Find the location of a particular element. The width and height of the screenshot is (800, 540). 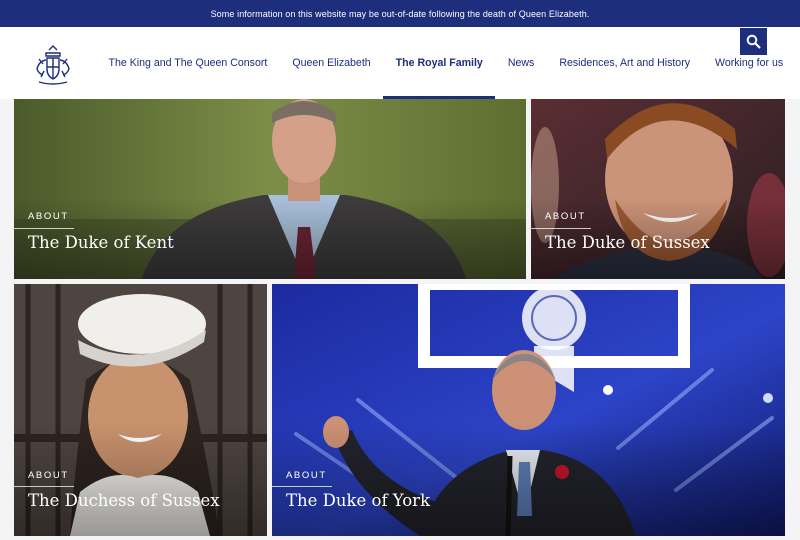

nav-item-royal-family: The Royal Family is located at coordinates (439, 63).